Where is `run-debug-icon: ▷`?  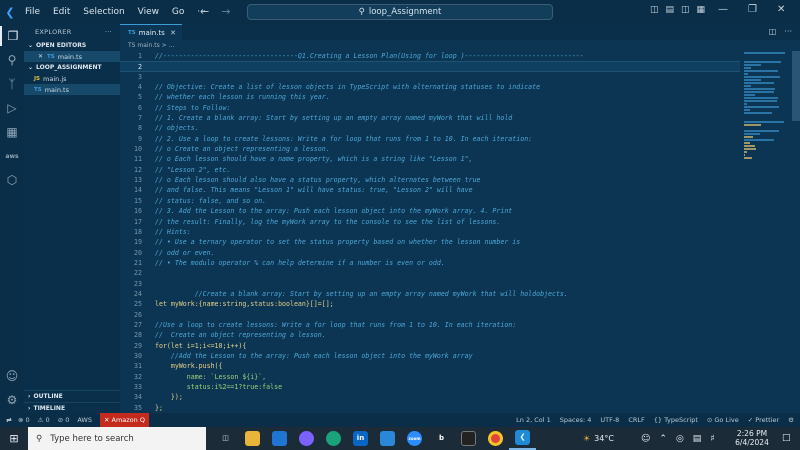 run-debug-icon: ▷ is located at coordinates (12, 108).